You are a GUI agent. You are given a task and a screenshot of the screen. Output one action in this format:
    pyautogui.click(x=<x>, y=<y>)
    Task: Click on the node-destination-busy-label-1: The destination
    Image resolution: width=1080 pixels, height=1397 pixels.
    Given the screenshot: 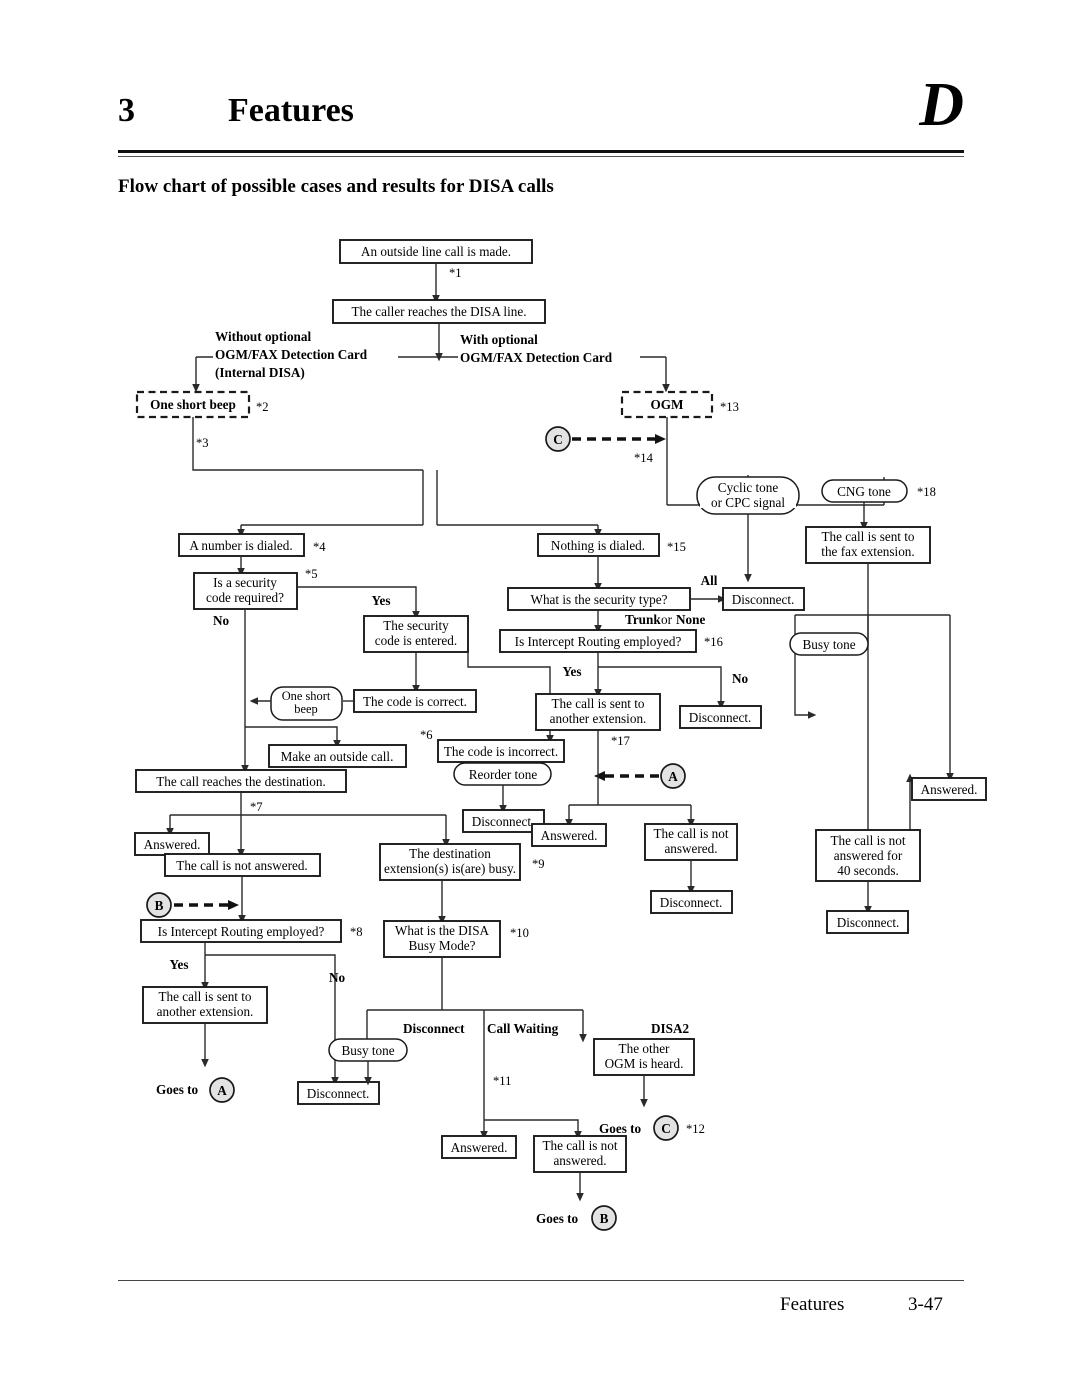 What is the action you would take?
    pyautogui.click(x=450, y=853)
    